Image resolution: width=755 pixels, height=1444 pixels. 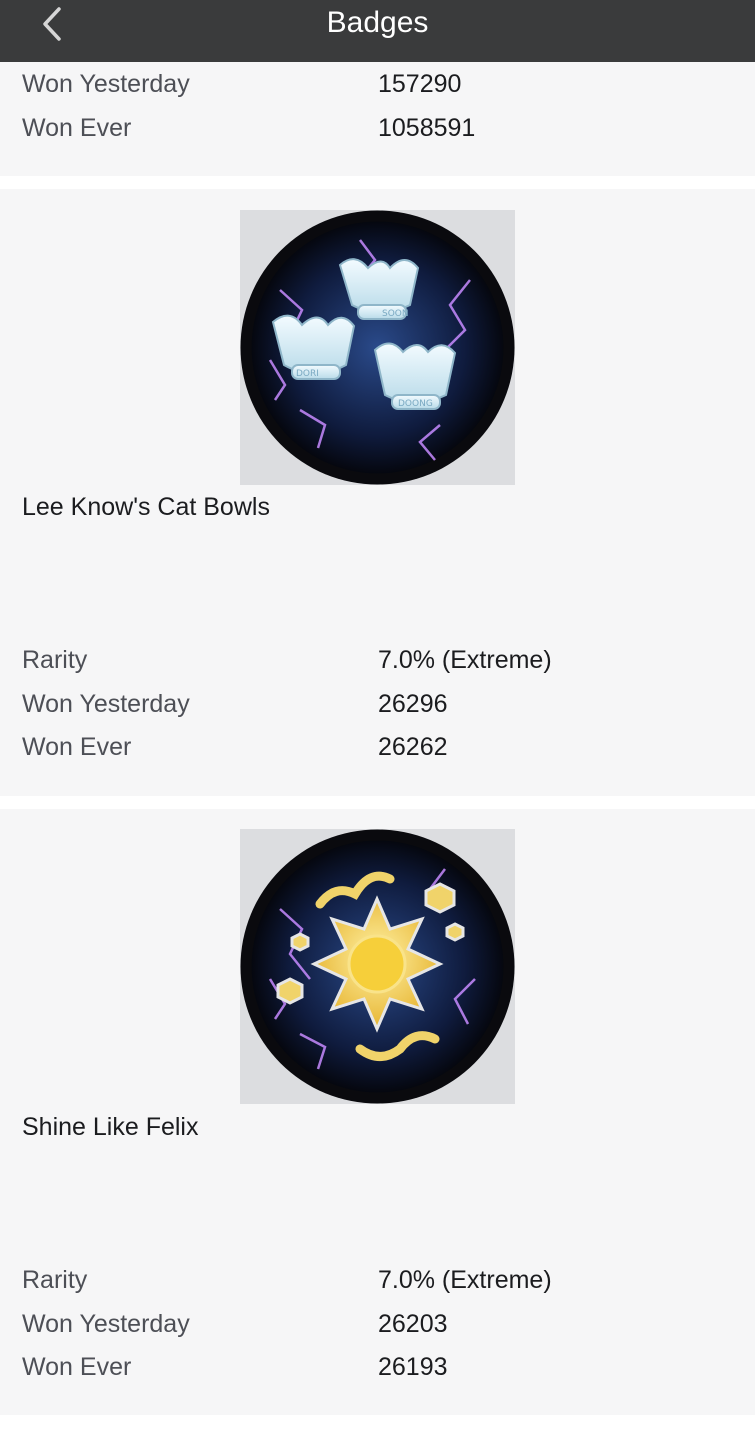 I want to click on stat-value: 26203, so click(x=413, y=1324).